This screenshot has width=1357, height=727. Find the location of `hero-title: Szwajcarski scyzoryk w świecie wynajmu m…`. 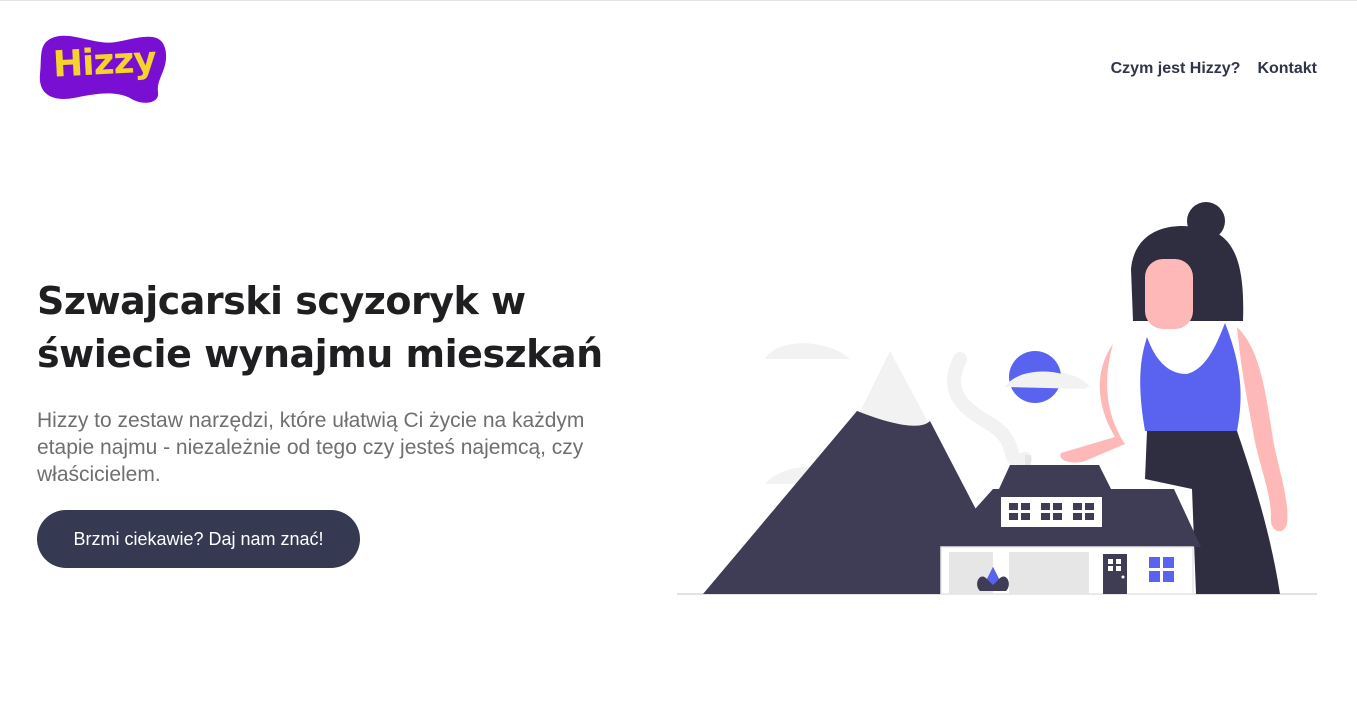

hero-title: Szwajcarski scyzoryk w świecie wynajmu m… is located at coordinates (320, 327).